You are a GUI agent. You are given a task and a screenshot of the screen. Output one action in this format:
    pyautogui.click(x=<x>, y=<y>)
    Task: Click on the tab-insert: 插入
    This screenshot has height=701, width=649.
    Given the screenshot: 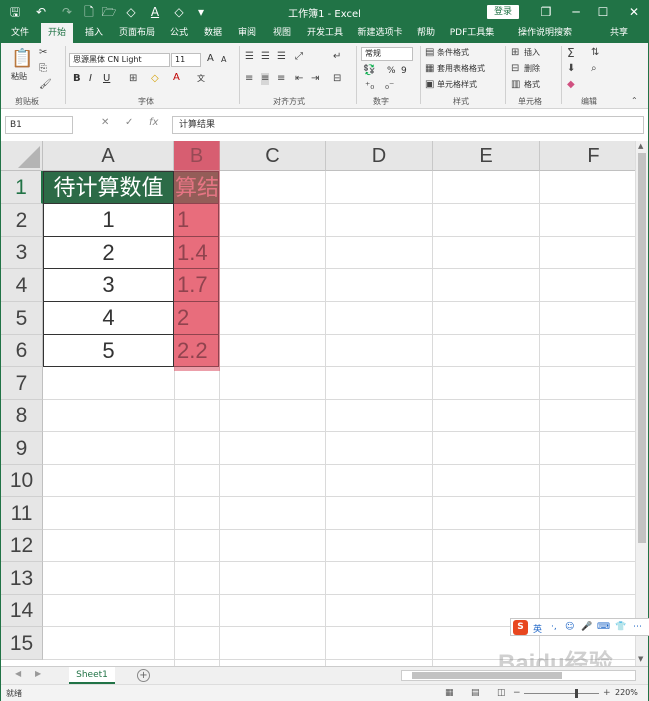 What is the action you would take?
    pyautogui.click(x=94, y=33)
    